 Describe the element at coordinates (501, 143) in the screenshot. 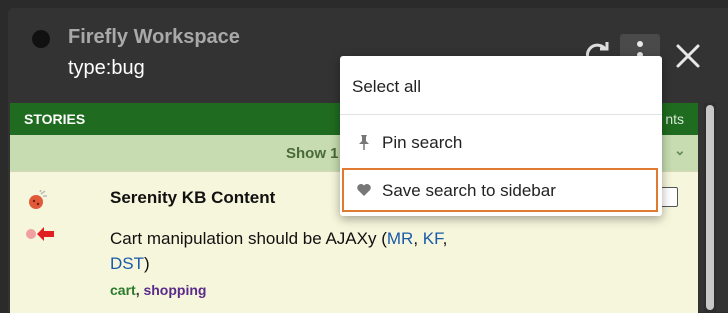

I see `menu-item-pin-search: Pin search` at that location.